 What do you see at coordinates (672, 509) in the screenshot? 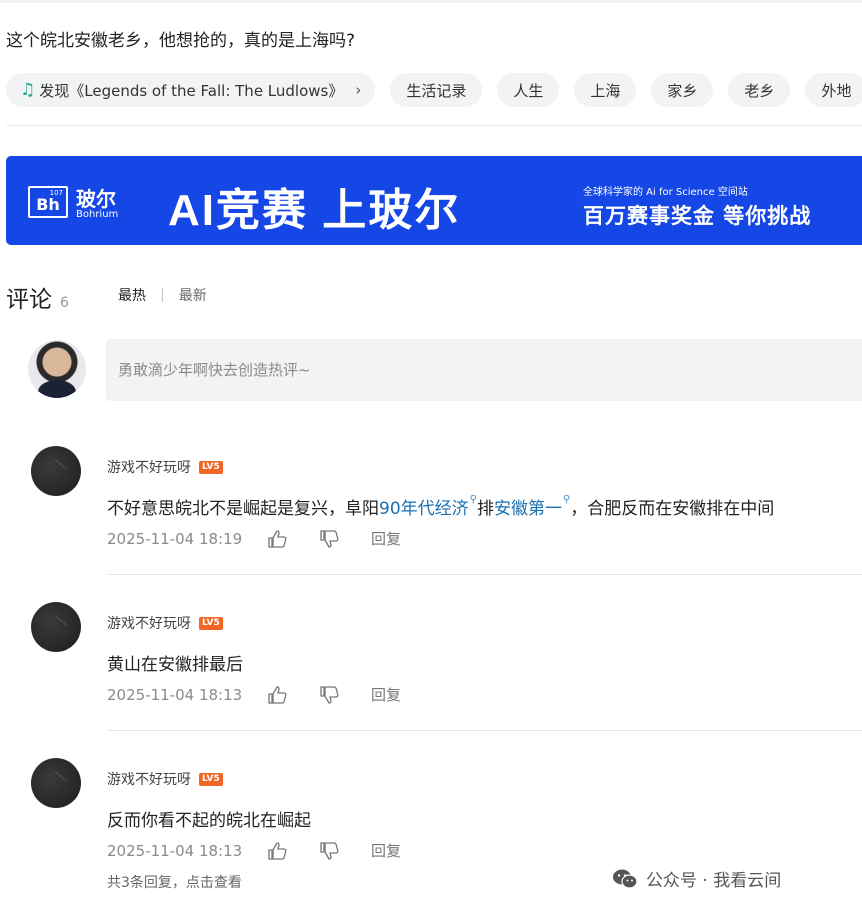
I see `comment-text-part: ，合肥反而在安徽排在中间` at bounding box center [672, 509].